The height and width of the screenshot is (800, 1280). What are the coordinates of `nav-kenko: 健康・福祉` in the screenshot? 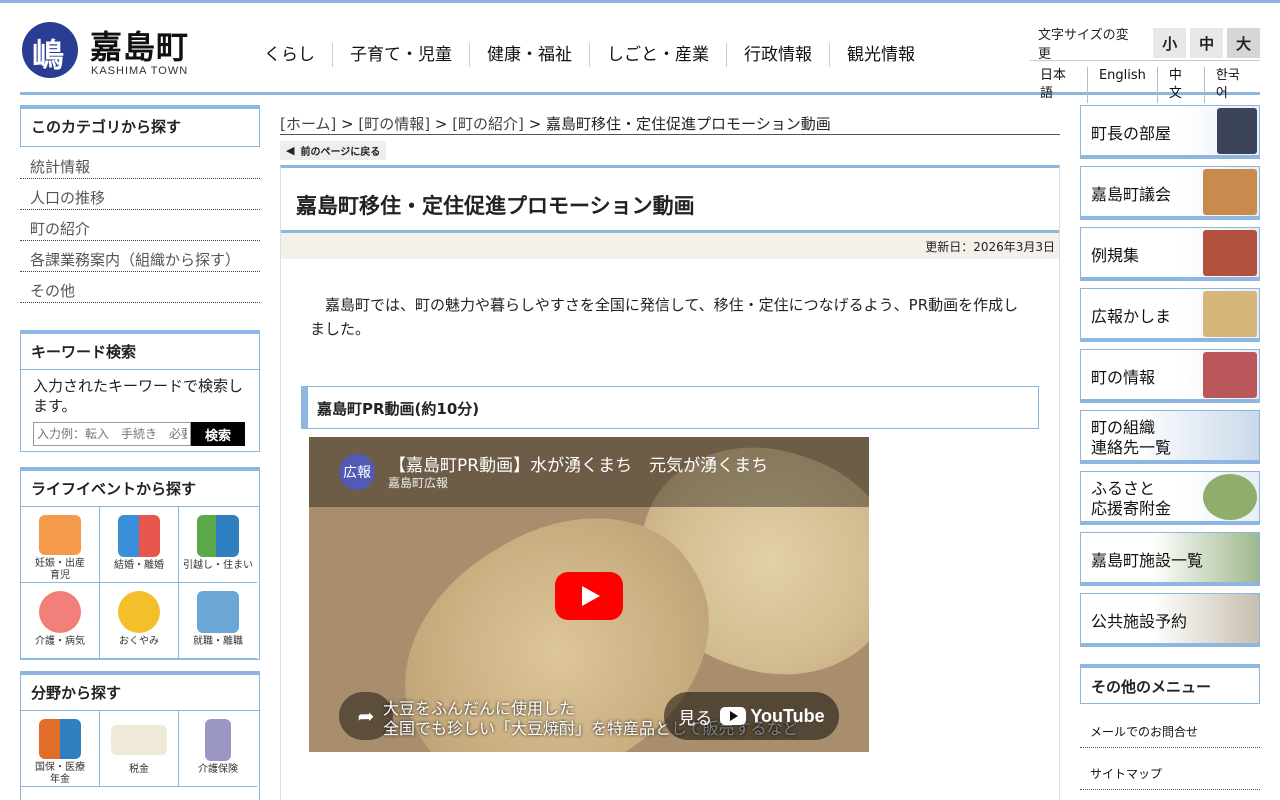 It's located at (529, 55).